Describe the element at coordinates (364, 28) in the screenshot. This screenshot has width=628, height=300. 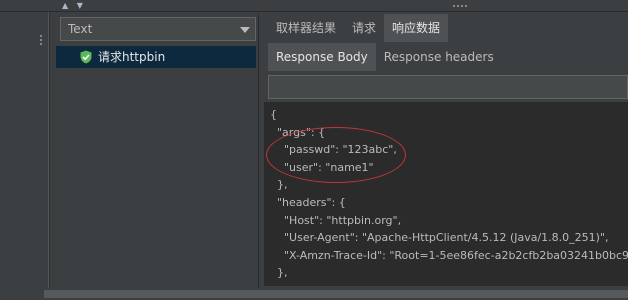
I see `tab-request: 请求` at that location.